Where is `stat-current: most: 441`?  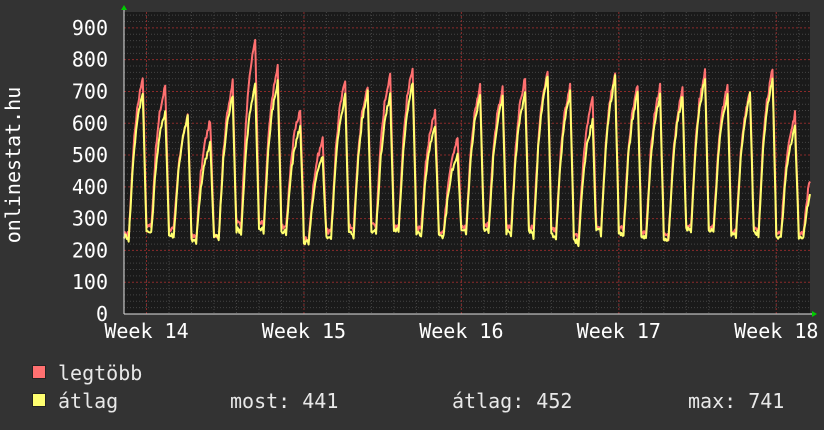 stat-current: most: 441 is located at coordinates (284, 401).